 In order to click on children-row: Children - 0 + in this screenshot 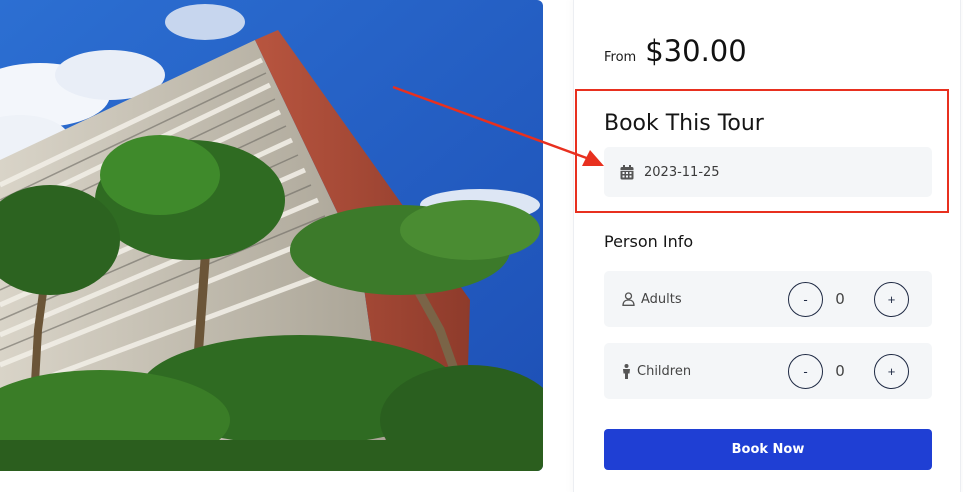, I will do `click(768, 371)`.